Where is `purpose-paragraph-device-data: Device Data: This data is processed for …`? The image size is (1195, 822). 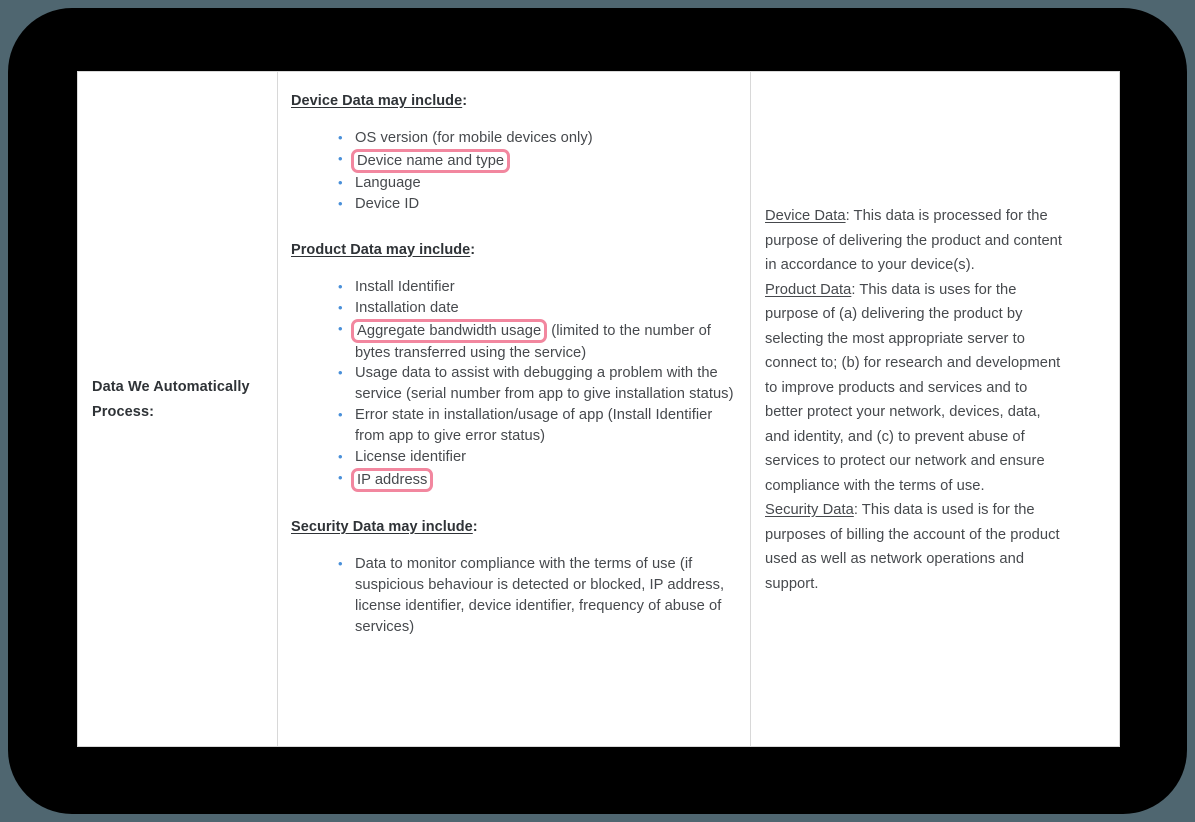
purpose-paragraph-device-data: Device Data: This data is processed for … is located at coordinates (915, 241).